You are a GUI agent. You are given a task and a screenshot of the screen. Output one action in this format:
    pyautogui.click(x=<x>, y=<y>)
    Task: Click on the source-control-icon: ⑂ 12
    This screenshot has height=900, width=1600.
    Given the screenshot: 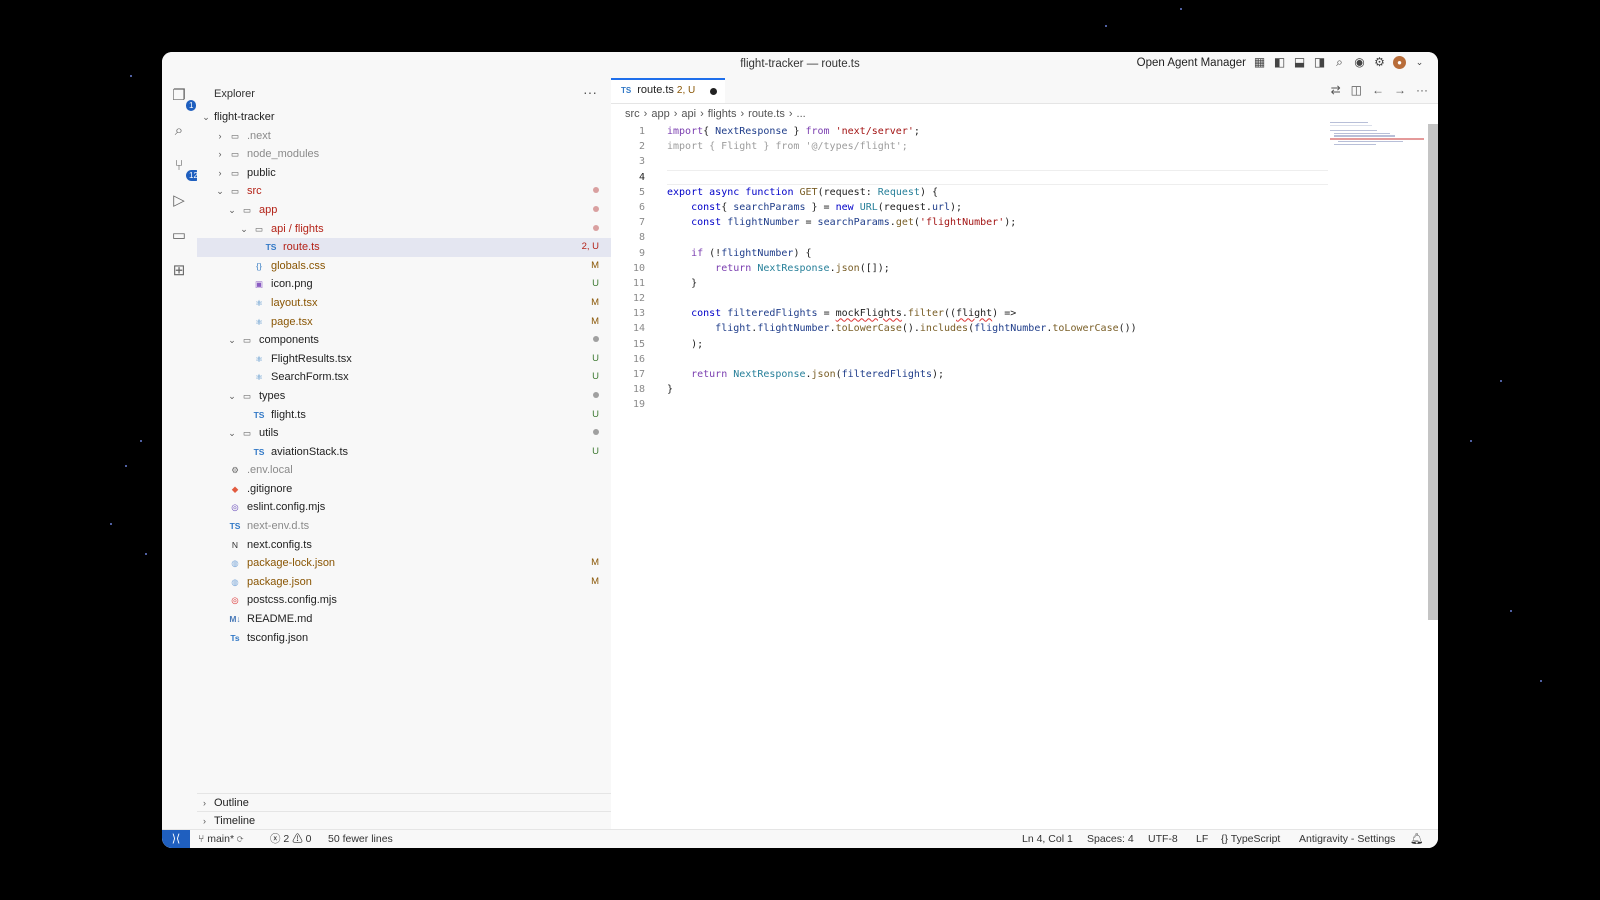 What is the action you would take?
    pyautogui.click(x=185, y=168)
    